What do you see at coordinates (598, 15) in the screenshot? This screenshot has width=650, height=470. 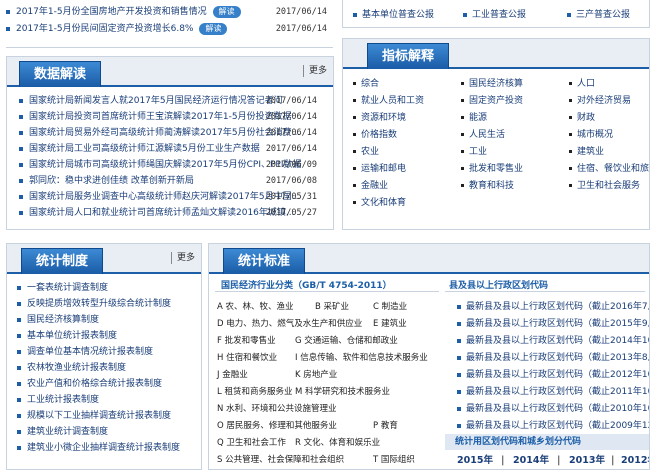 I see `census-link: 三产普查公报` at bounding box center [598, 15].